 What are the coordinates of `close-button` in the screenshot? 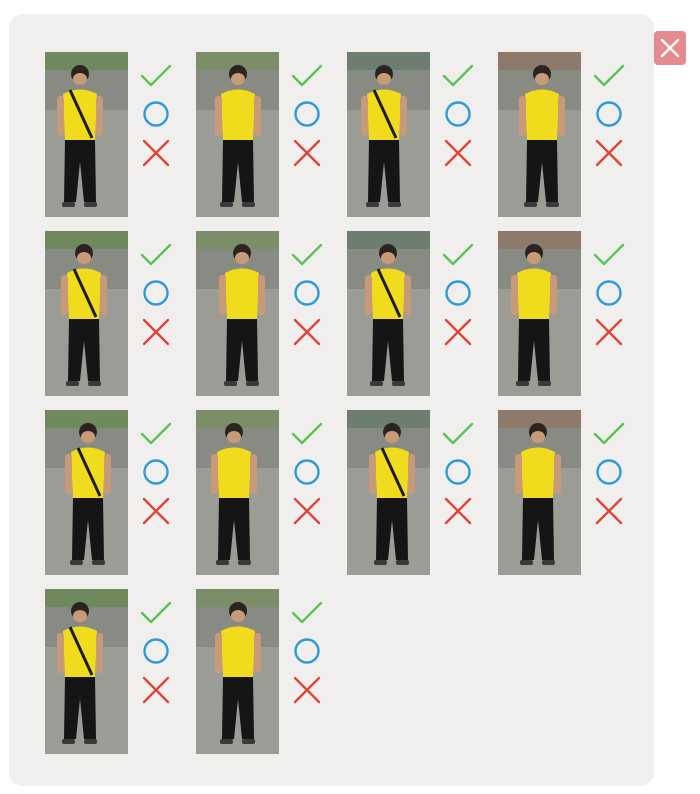 It's located at (670, 48).